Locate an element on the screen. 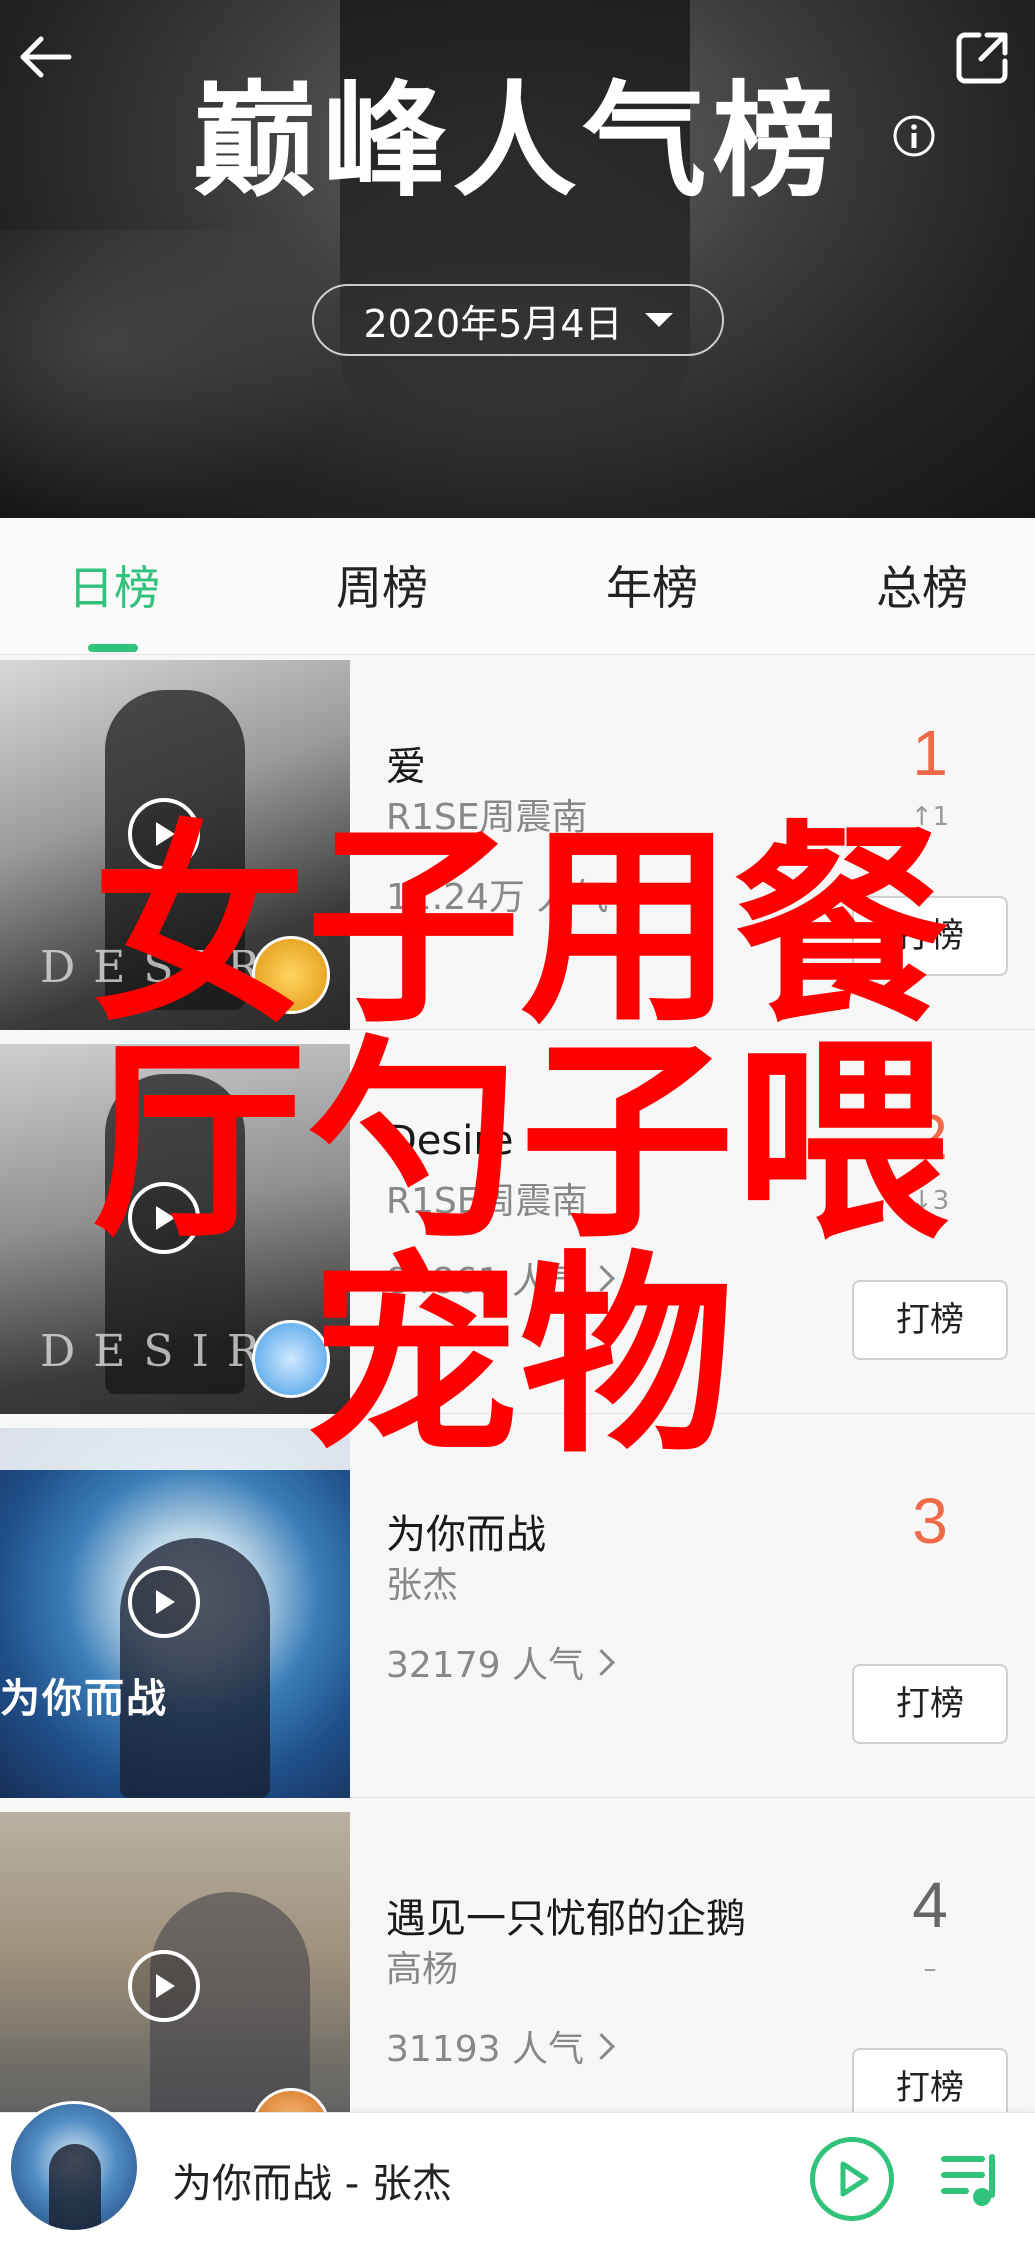 The image size is (1035, 2245). song-title: 遇见一只忧郁的企鹅 is located at coordinates (566, 1919).